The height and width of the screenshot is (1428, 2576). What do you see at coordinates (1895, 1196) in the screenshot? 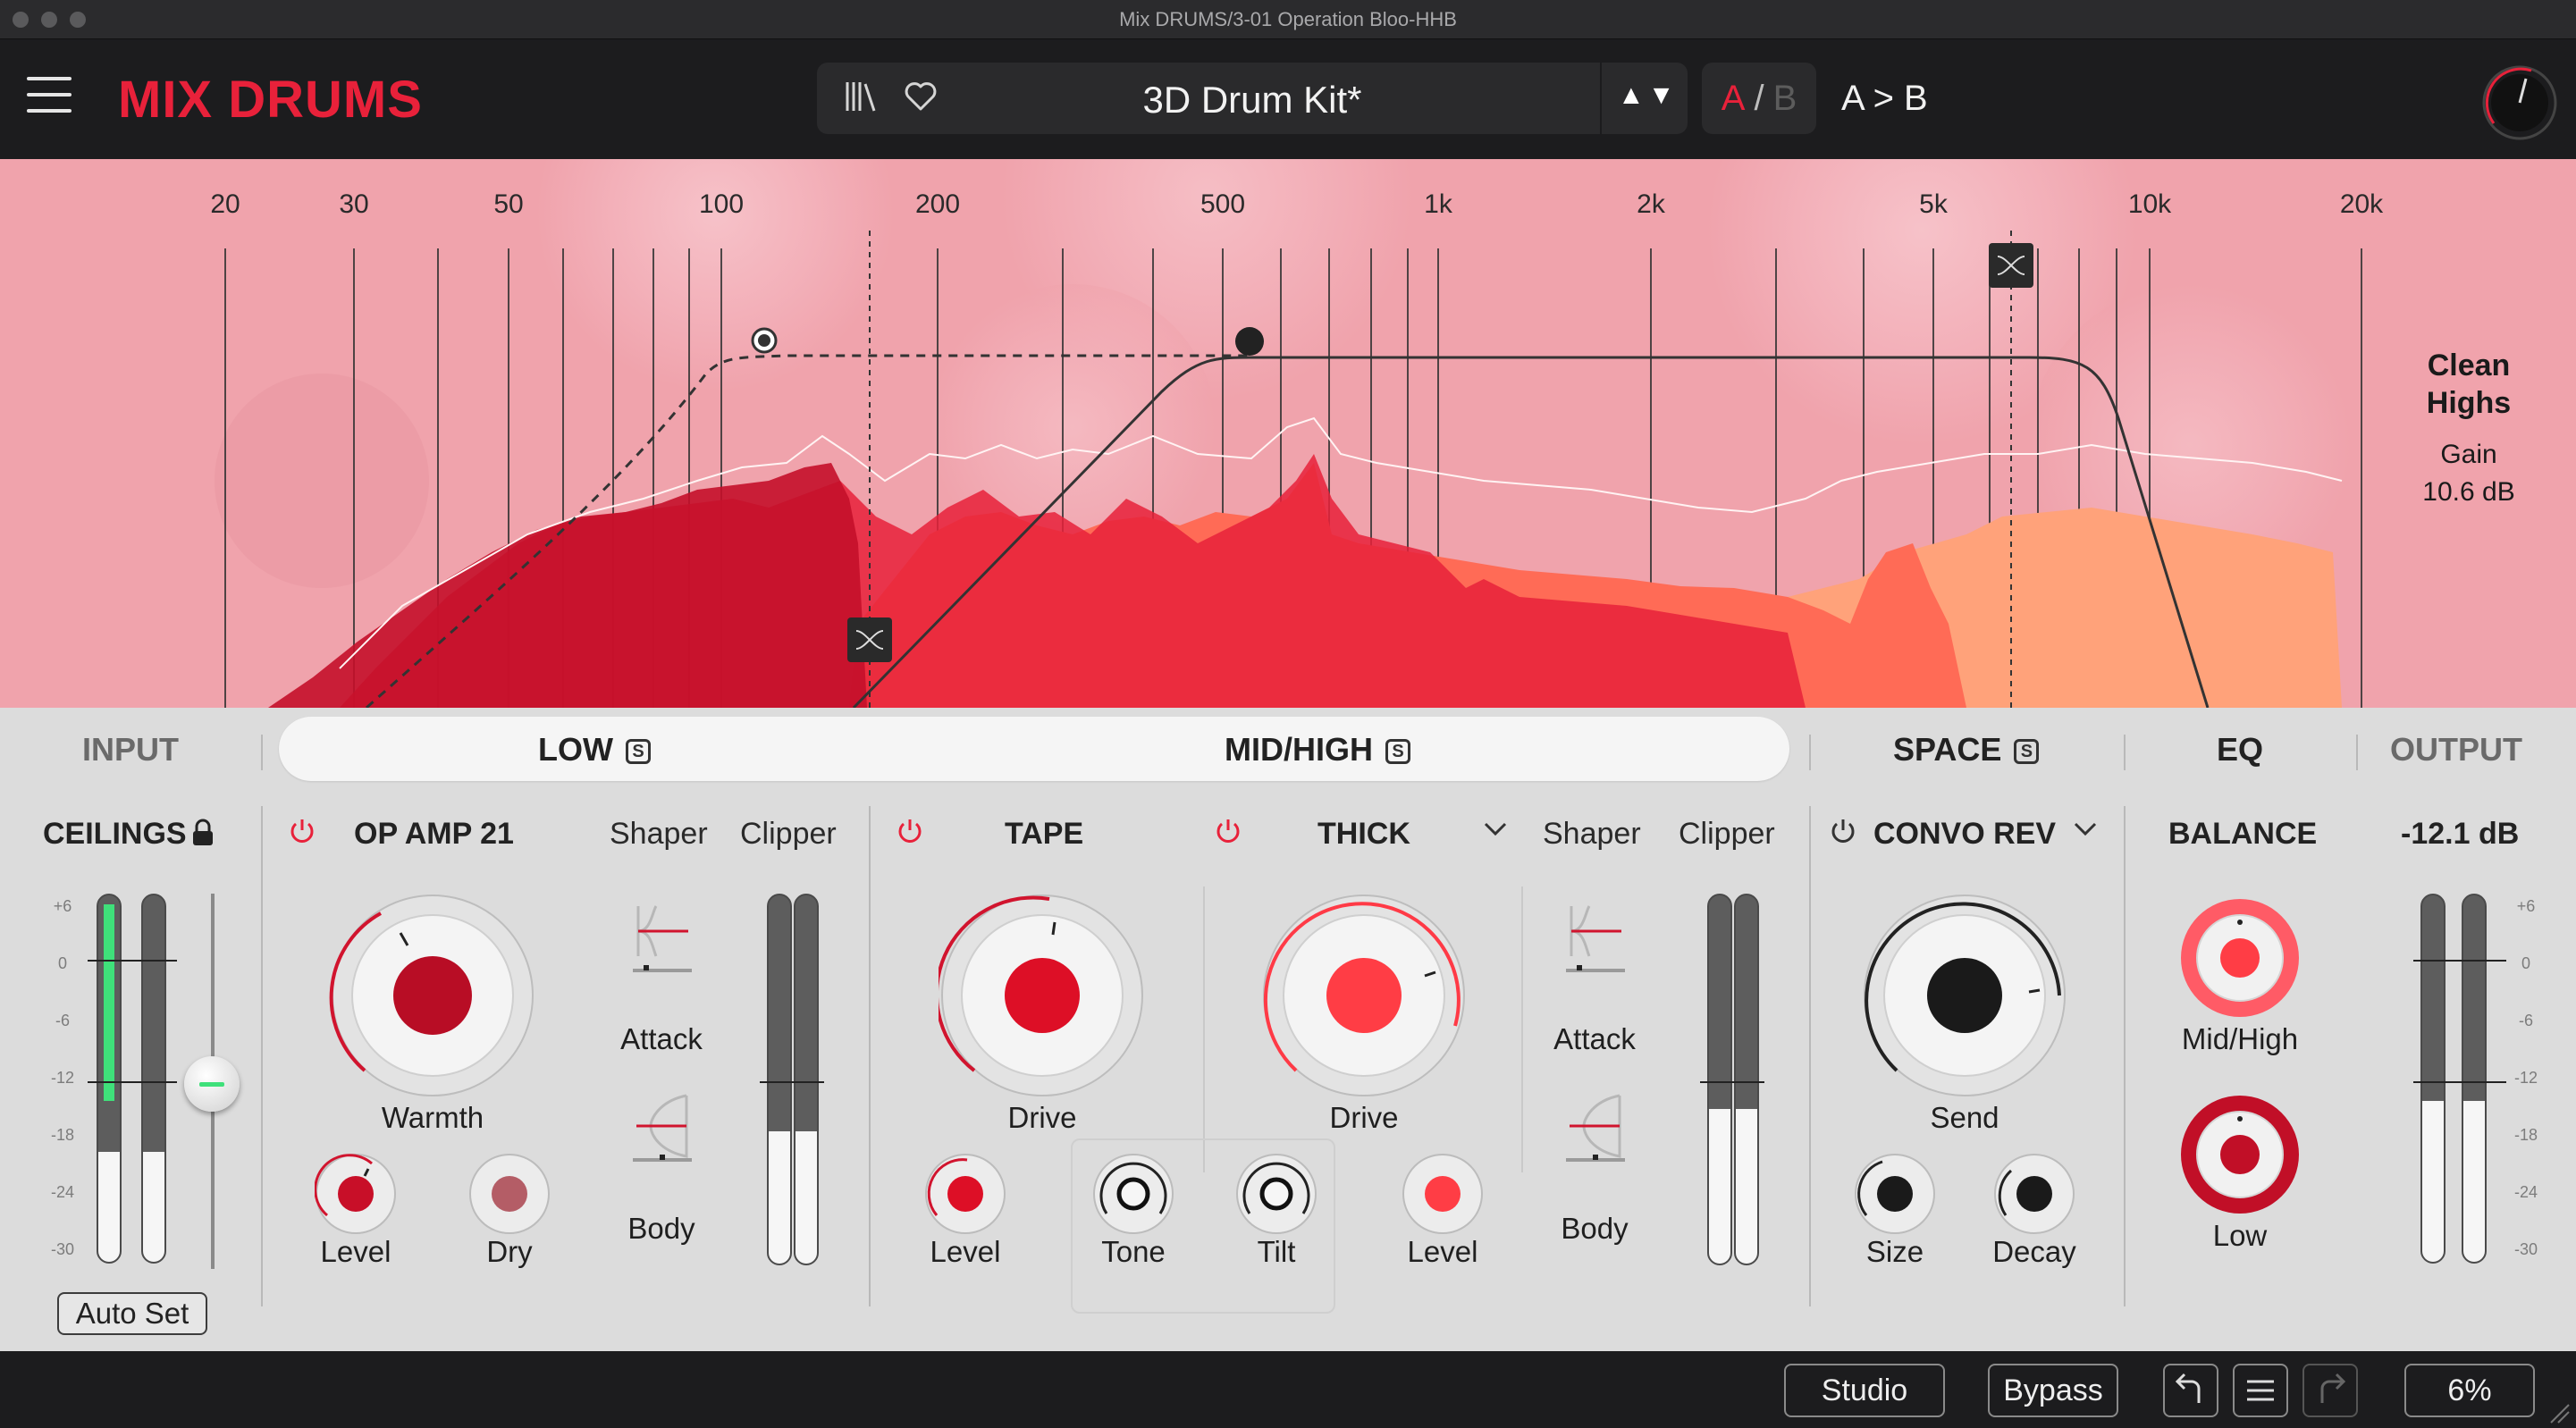
I see `size-knob` at bounding box center [1895, 1196].